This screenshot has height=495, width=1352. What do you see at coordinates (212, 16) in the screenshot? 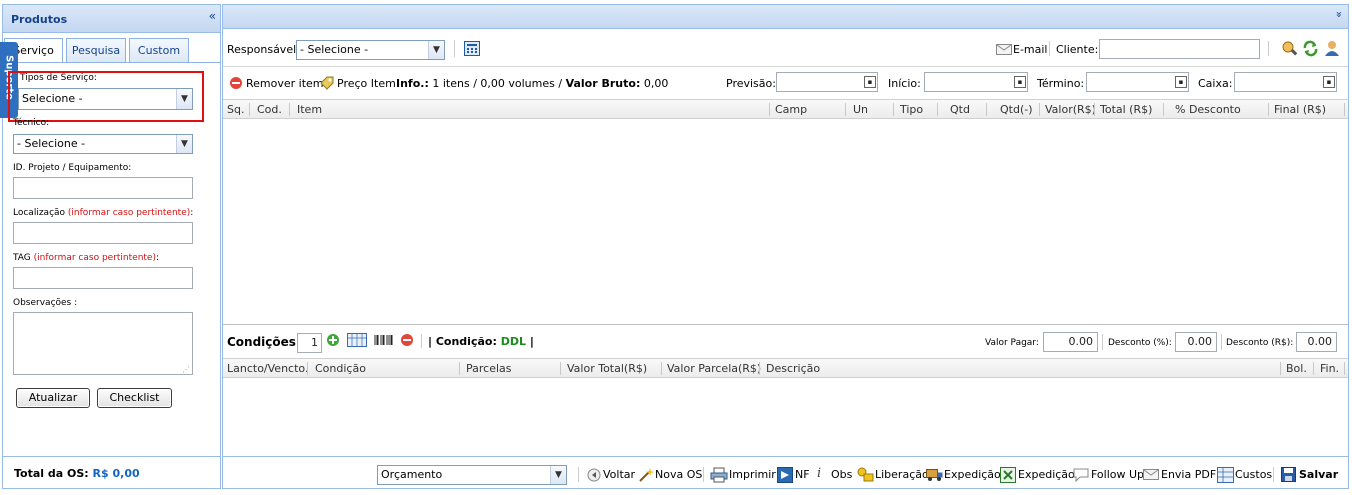
I see `collapse-icon: «` at bounding box center [212, 16].